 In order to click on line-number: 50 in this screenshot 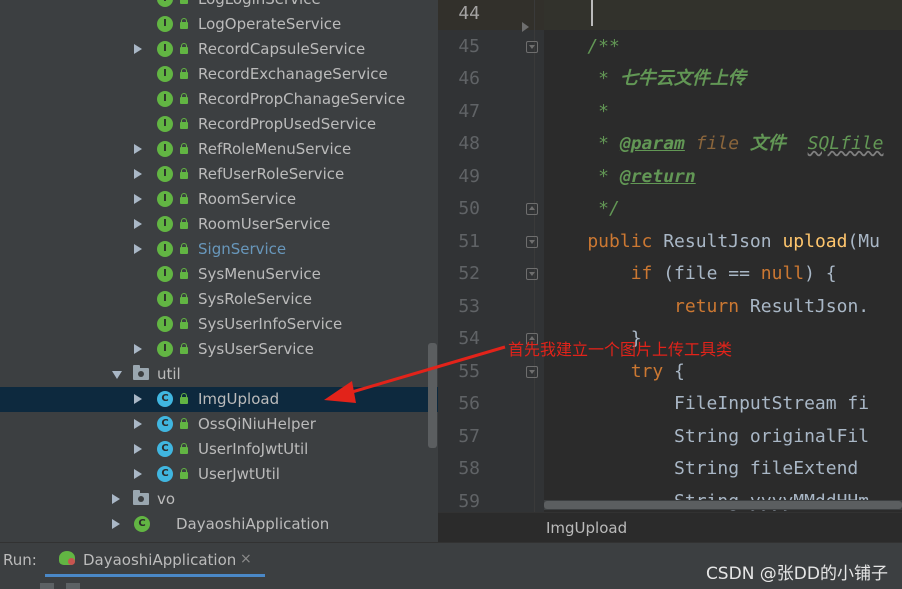, I will do `click(469, 208)`.